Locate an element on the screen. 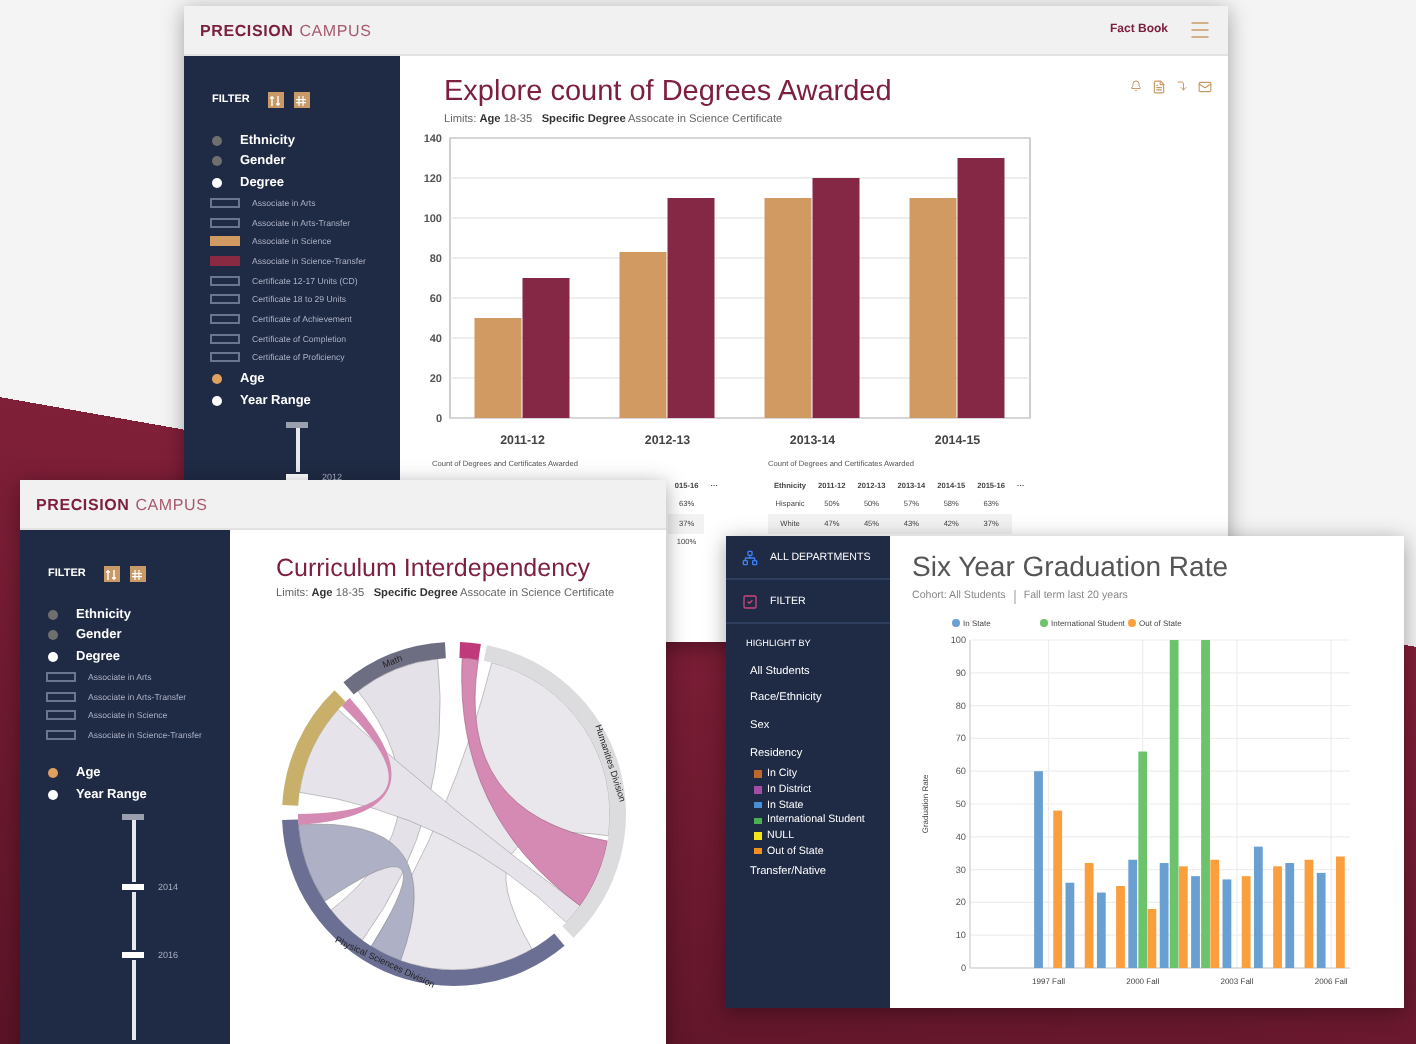 This screenshot has width=1416, height=1044. page-title: Curriculum Interdependency is located at coordinates (434, 568).